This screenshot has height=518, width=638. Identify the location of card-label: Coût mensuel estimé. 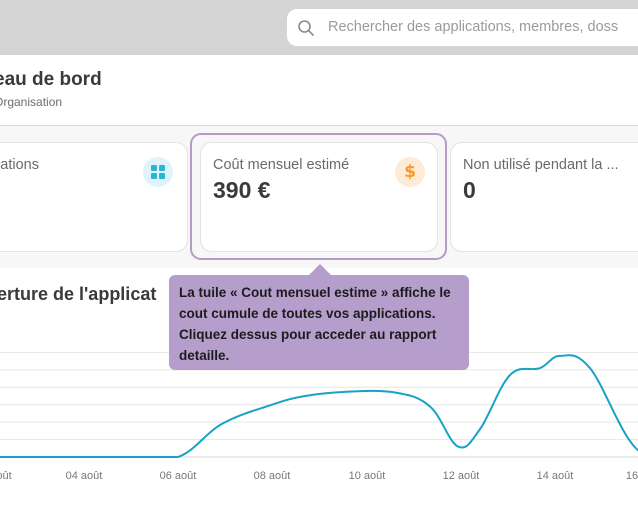
(281, 165).